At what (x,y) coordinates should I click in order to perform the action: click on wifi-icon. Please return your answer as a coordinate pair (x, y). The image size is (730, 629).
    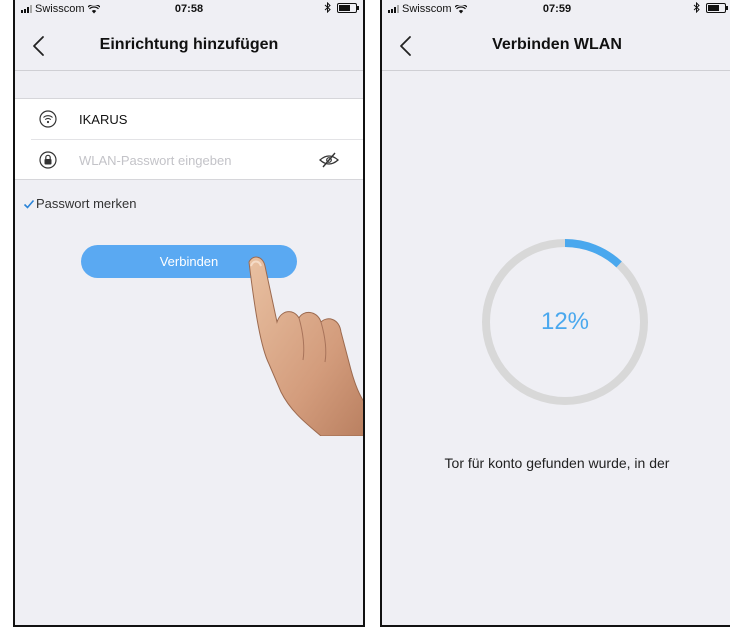
    Looking at the image, I should click on (48, 119).